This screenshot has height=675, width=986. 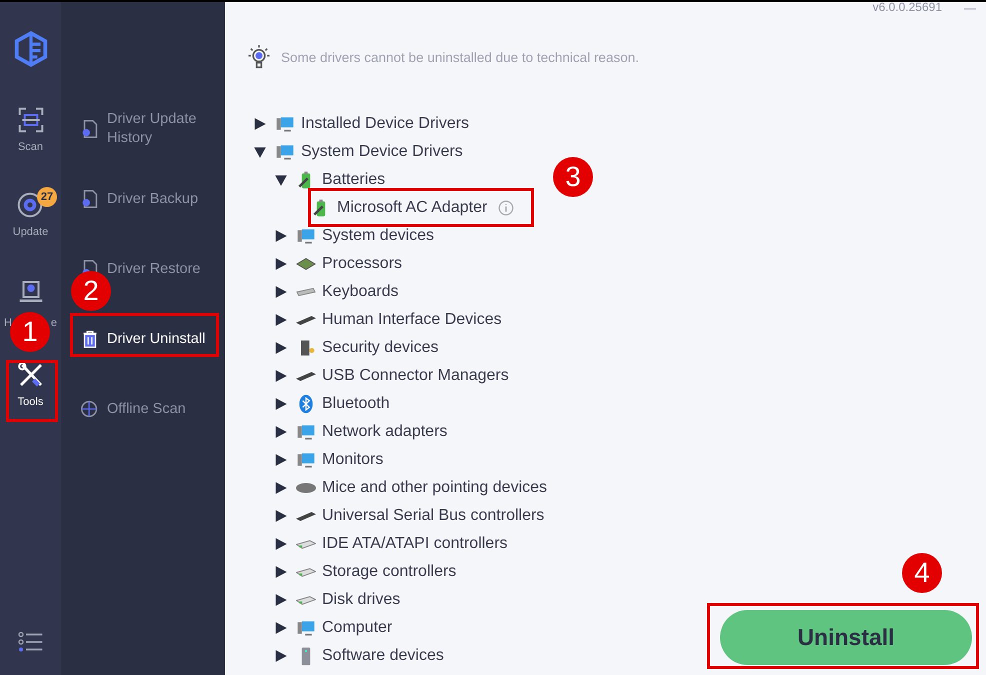 What do you see at coordinates (321, 404) in the screenshot?
I see `tree-row: Bluetooth` at bounding box center [321, 404].